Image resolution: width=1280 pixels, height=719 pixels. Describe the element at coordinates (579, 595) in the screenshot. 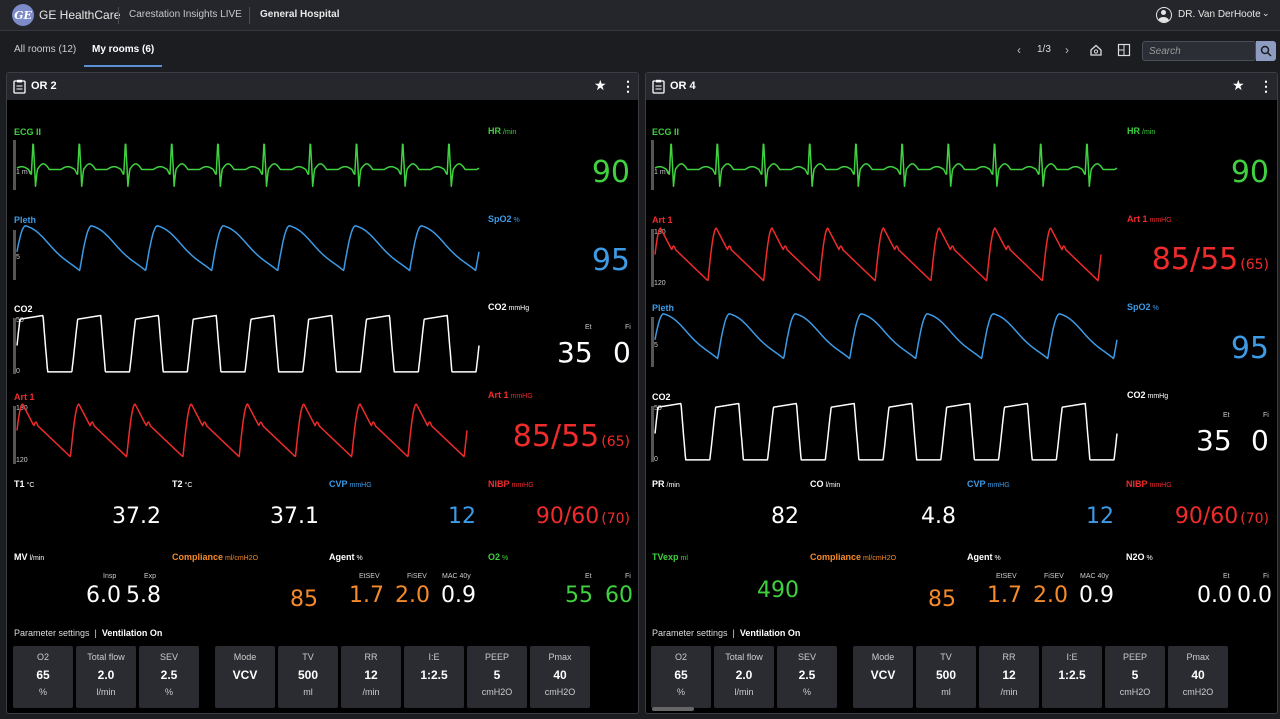

I see `o2-et-value: 55` at that location.